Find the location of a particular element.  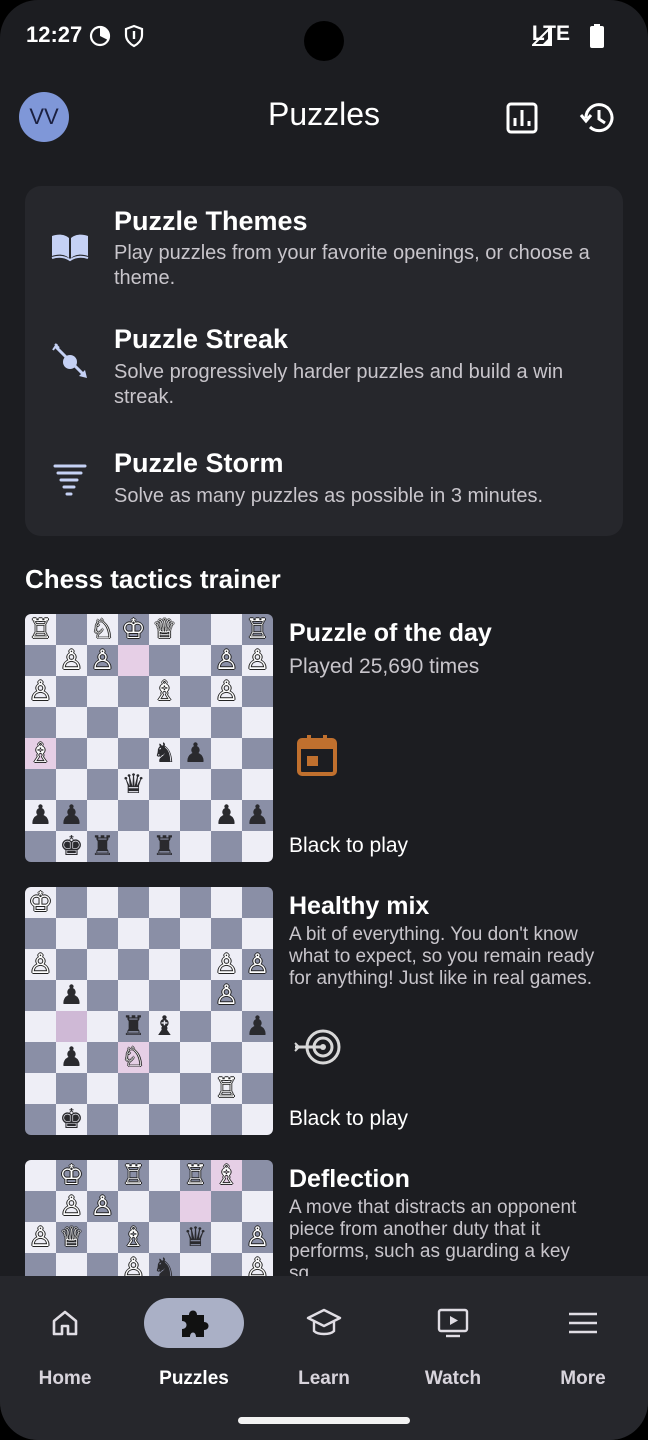

chess-board: ♔ ♙ ♙ ♙ ♟ ♙ ♜ ♝ ♟ ♟ ♘ ♖ ♚ is located at coordinates (149, 1011).